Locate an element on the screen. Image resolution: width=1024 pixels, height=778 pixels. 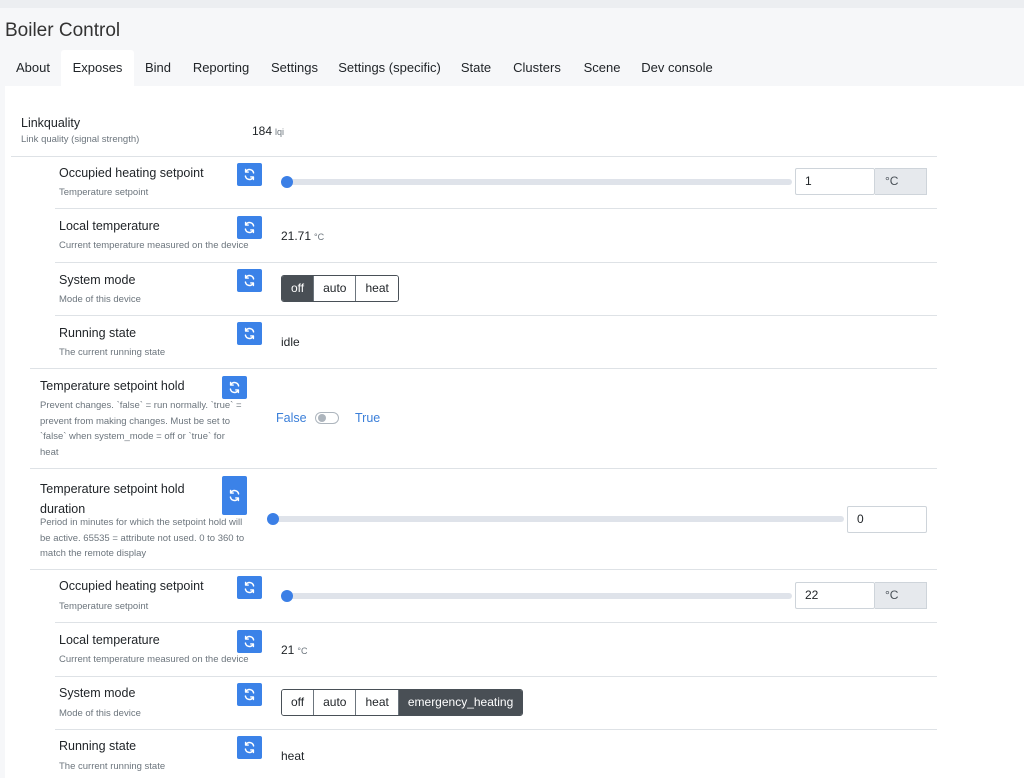
tab-state: State is located at coordinates (476, 68).